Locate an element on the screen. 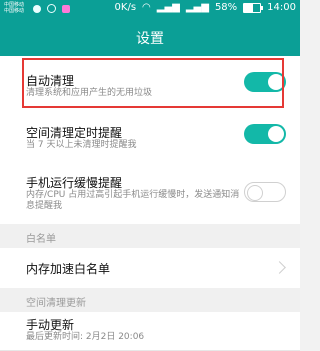 The image size is (320, 351). notification-dot-icon is located at coordinates (37, 8).